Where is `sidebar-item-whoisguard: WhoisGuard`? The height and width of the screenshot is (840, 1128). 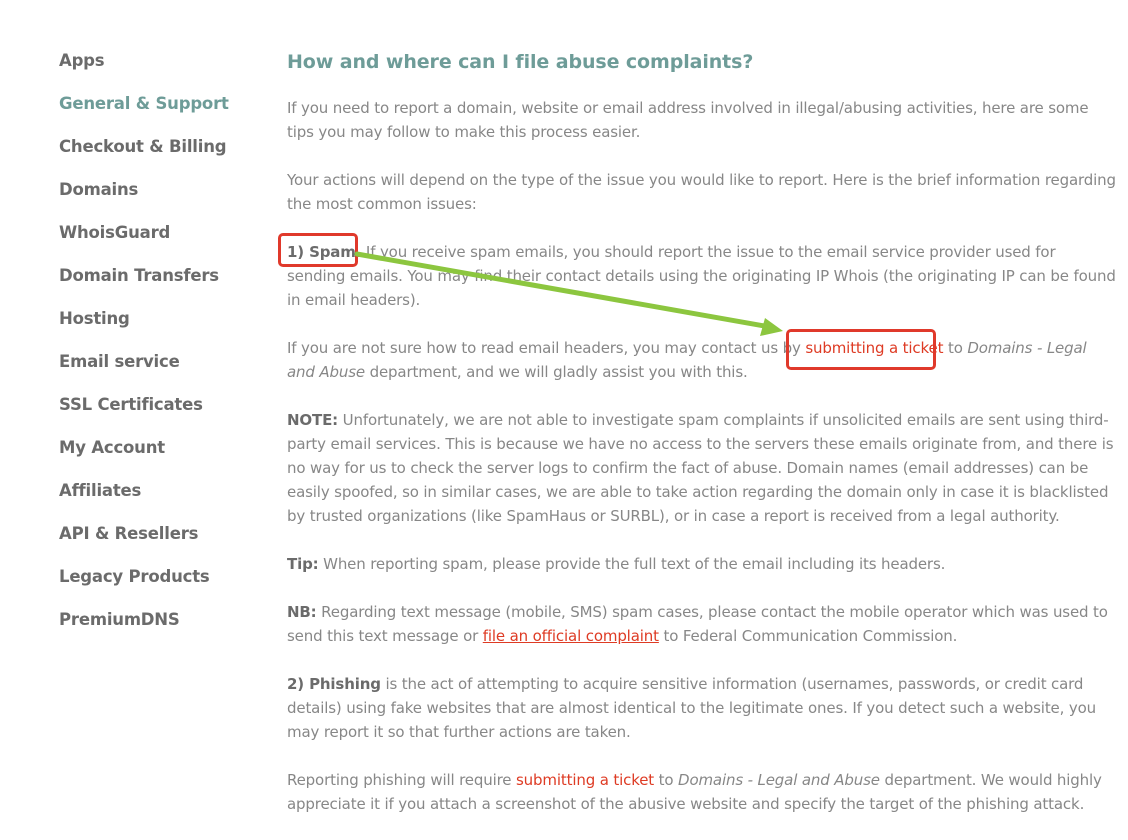 sidebar-item-whoisguard: WhoisGuard is located at coordinates (159, 241).